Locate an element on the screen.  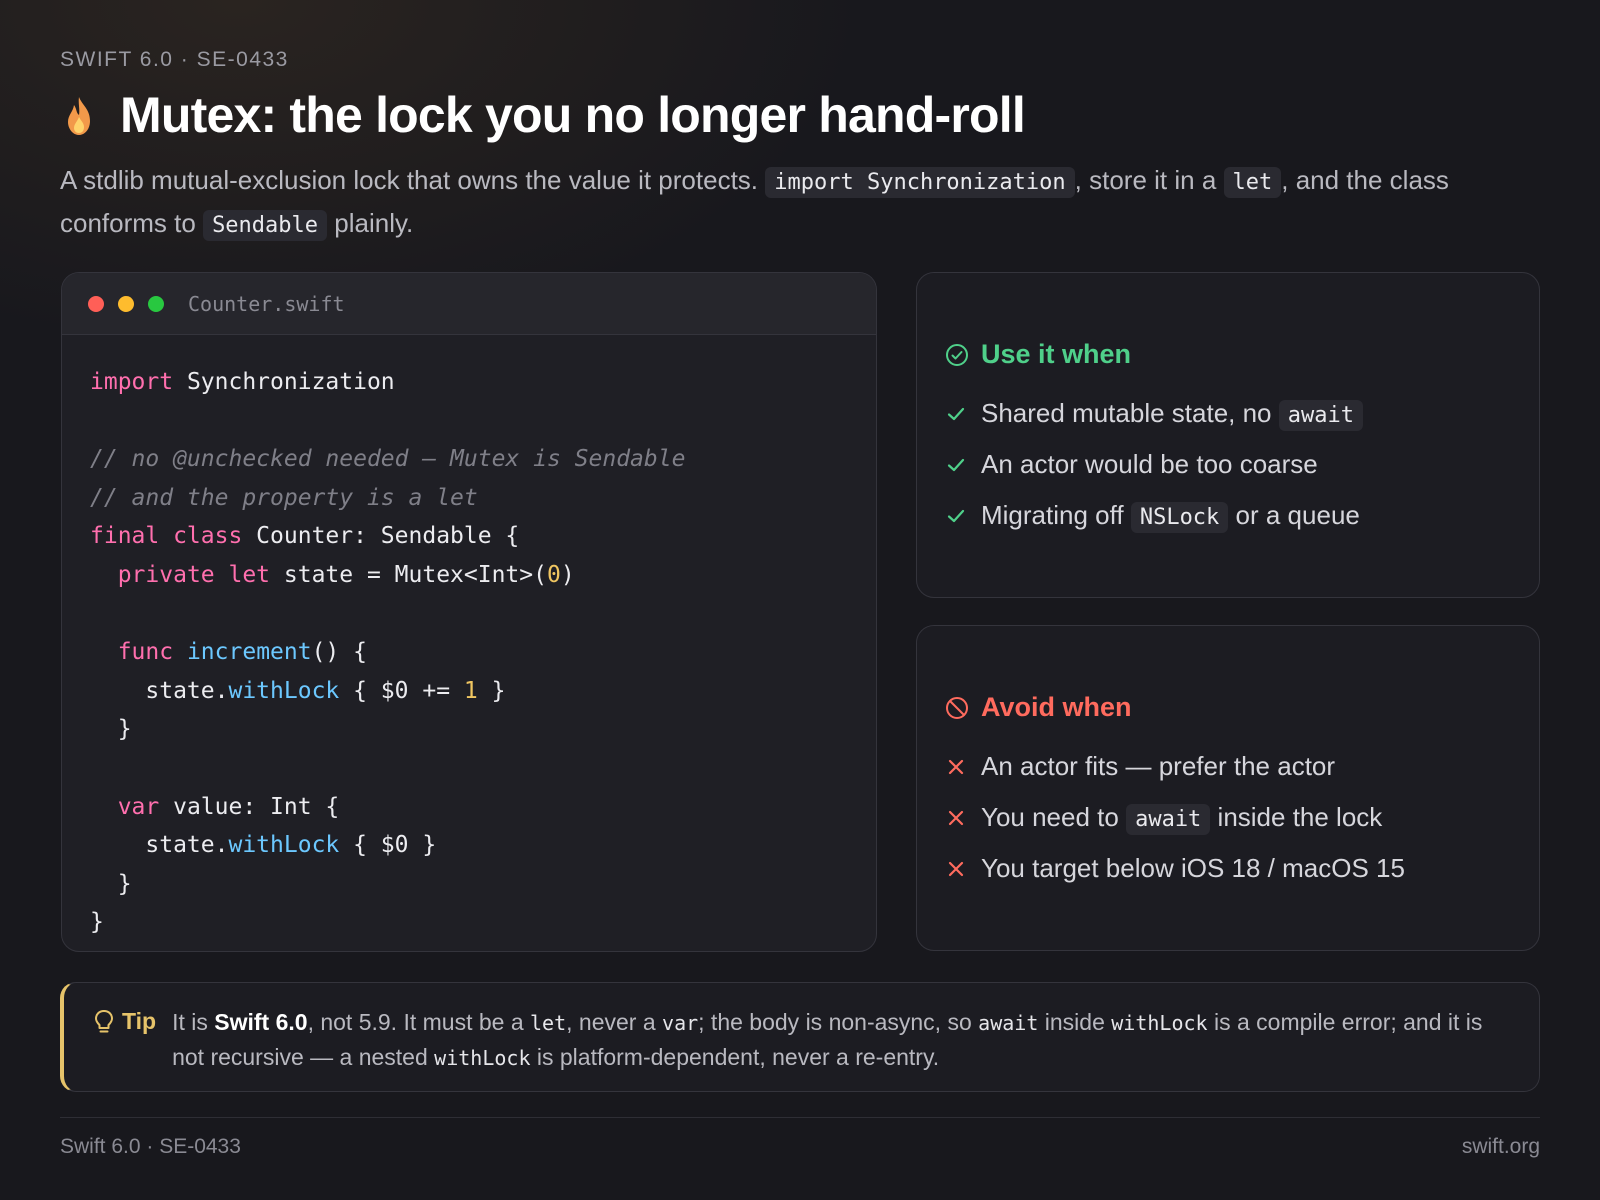
footer-left: Swift 6.0 · SE-0433 is located at coordinates (150, 1146).